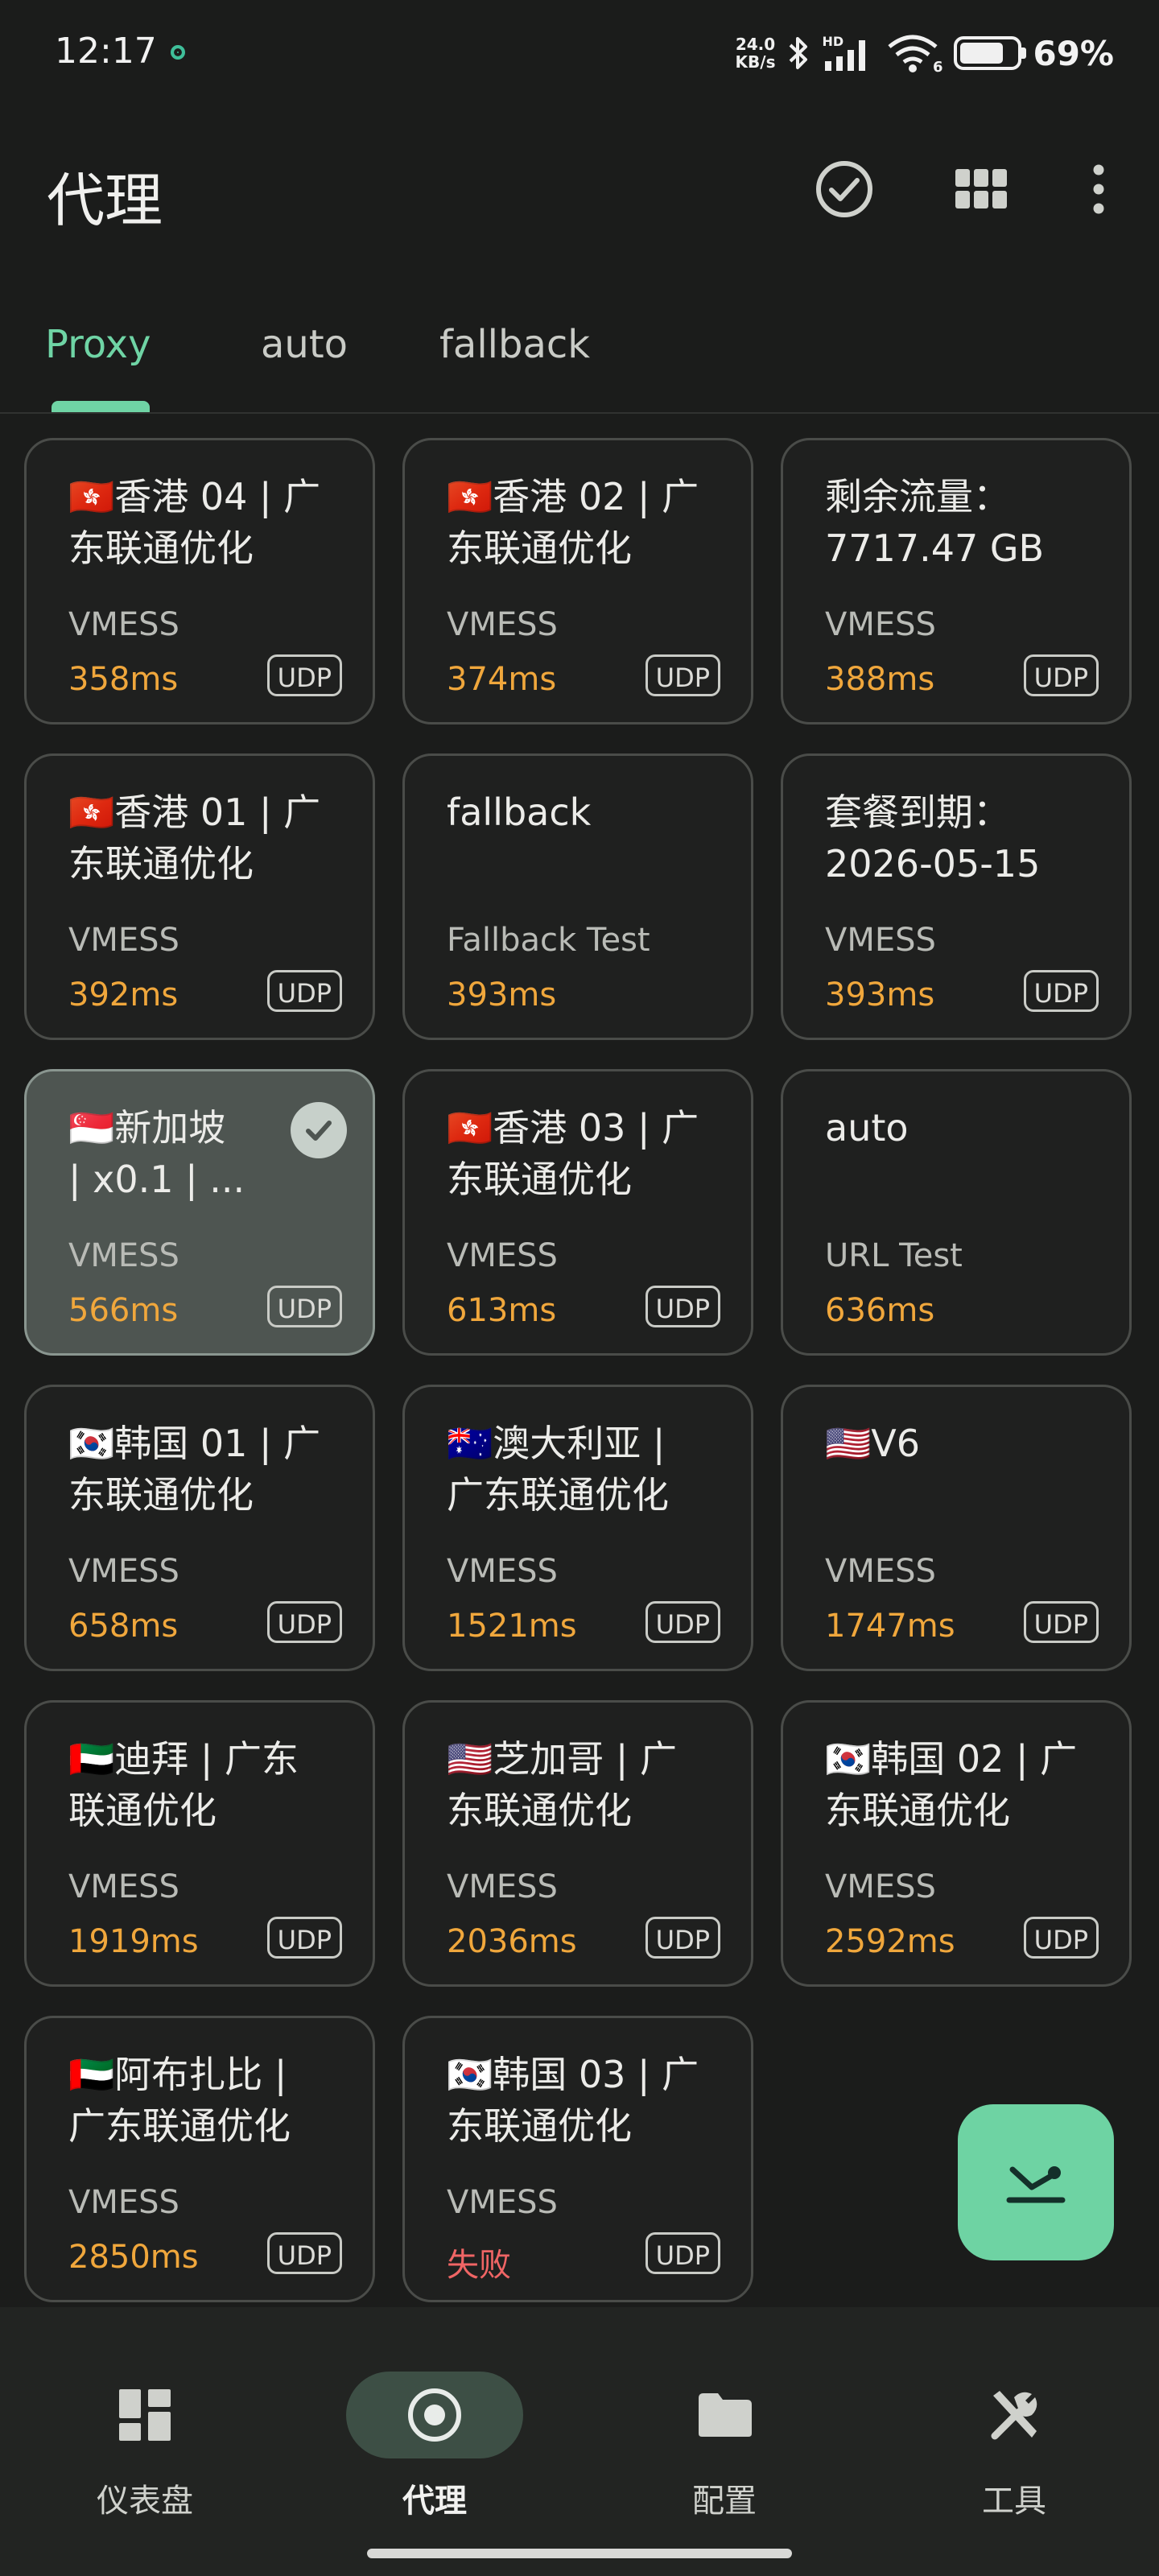 This screenshot has width=1159, height=2576. I want to click on proxy-name: 🇭🇰香港 03 | 广 东联通优化, so click(573, 1153).